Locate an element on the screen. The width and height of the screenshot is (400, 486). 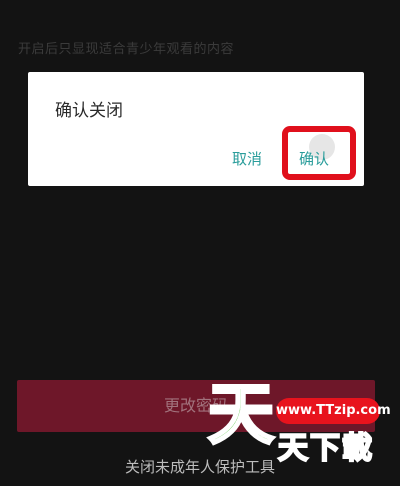
confirm-button: 确认 is located at coordinates (314, 158).